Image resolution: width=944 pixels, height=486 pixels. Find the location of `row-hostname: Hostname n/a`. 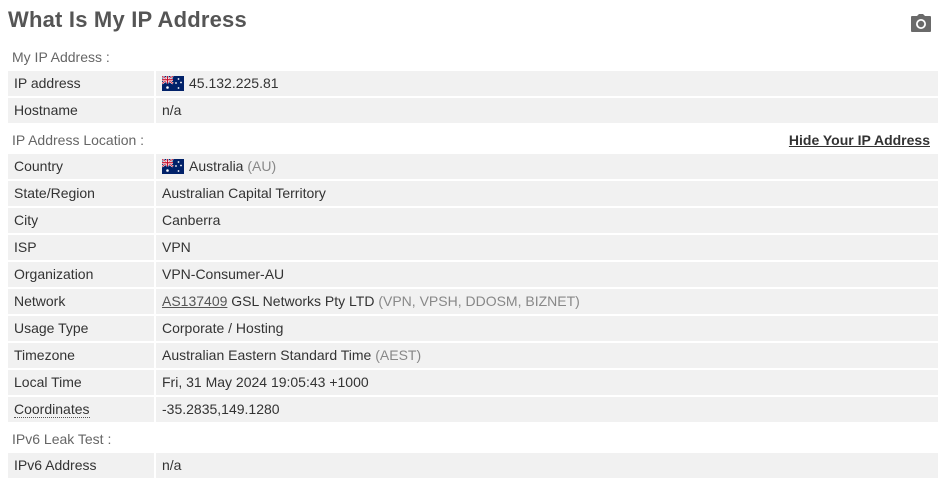

row-hostname: Hostname n/a is located at coordinates (473, 110).